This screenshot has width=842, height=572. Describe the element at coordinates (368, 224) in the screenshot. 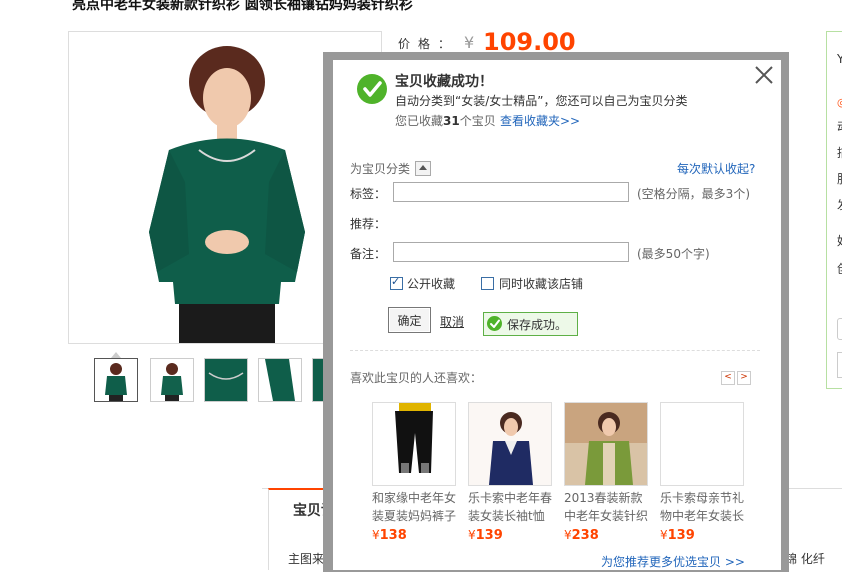

I see `recommend-label: 推荐：` at that location.